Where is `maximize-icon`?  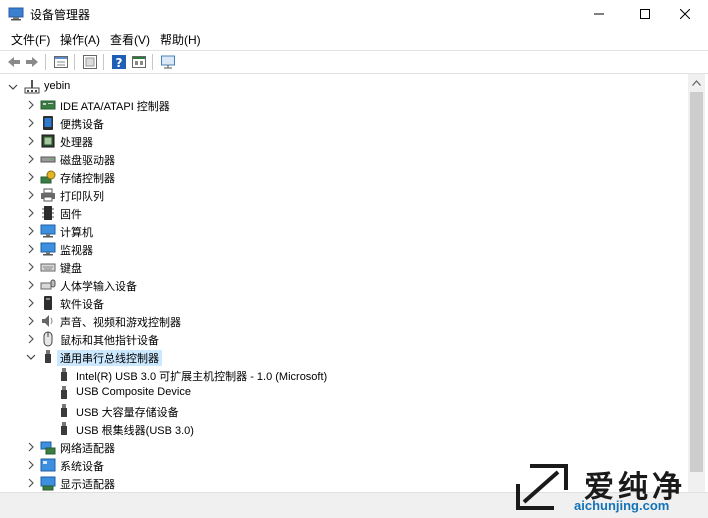 maximize-icon is located at coordinates (645, 14).